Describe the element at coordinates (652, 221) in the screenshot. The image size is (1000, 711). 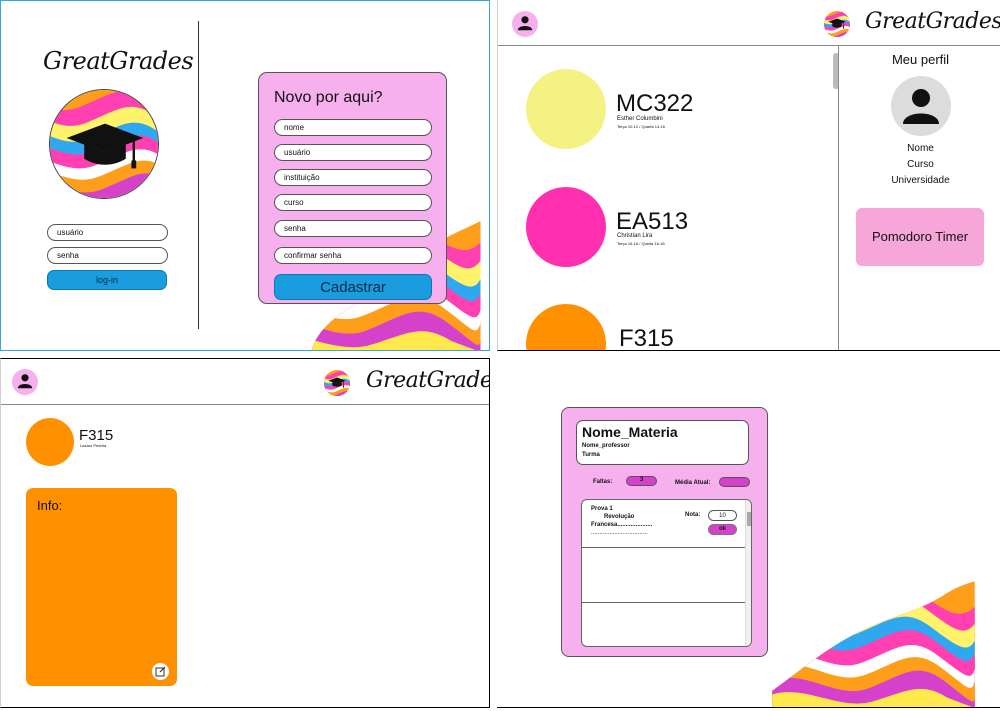
I see `course-code: EA513` at that location.